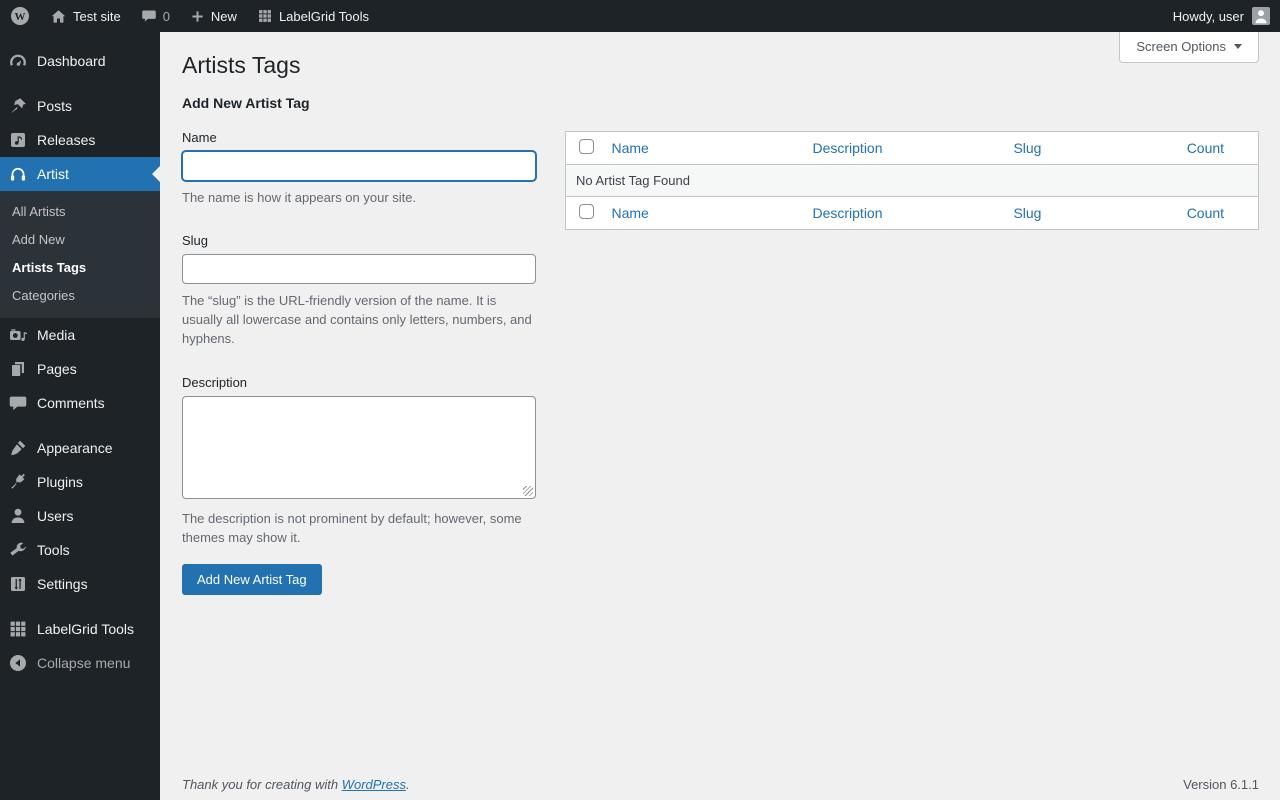 The image size is (1280, 800). Describe the element at coordinates (80, 174) in the screenshot. I see `sidebar-item-artist: Artist` at that location.